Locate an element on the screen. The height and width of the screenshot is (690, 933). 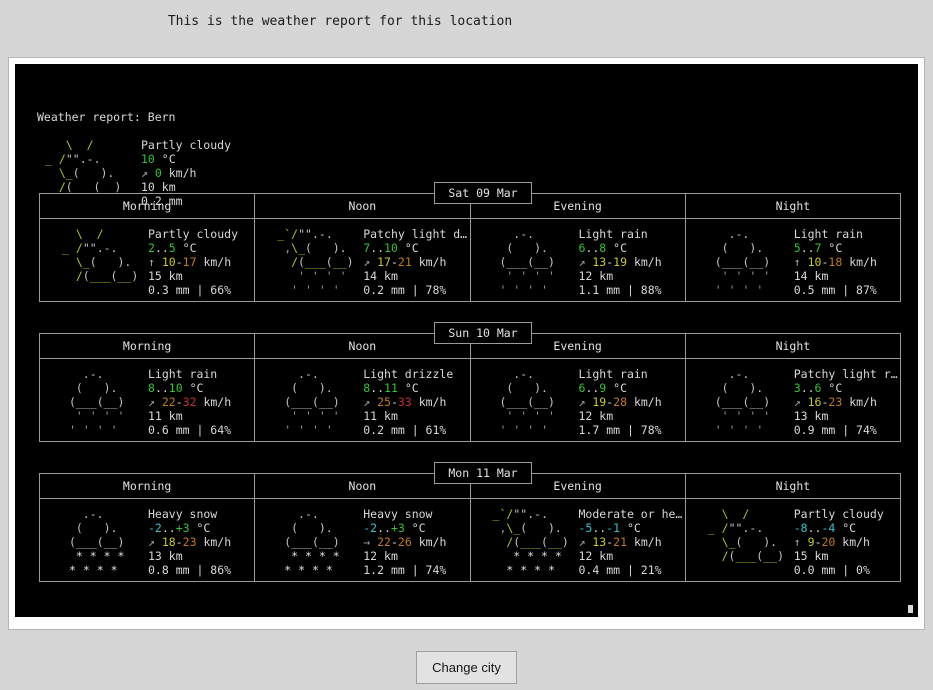
day-label: Sun 10 Mar is located at coordinates (483, 333).